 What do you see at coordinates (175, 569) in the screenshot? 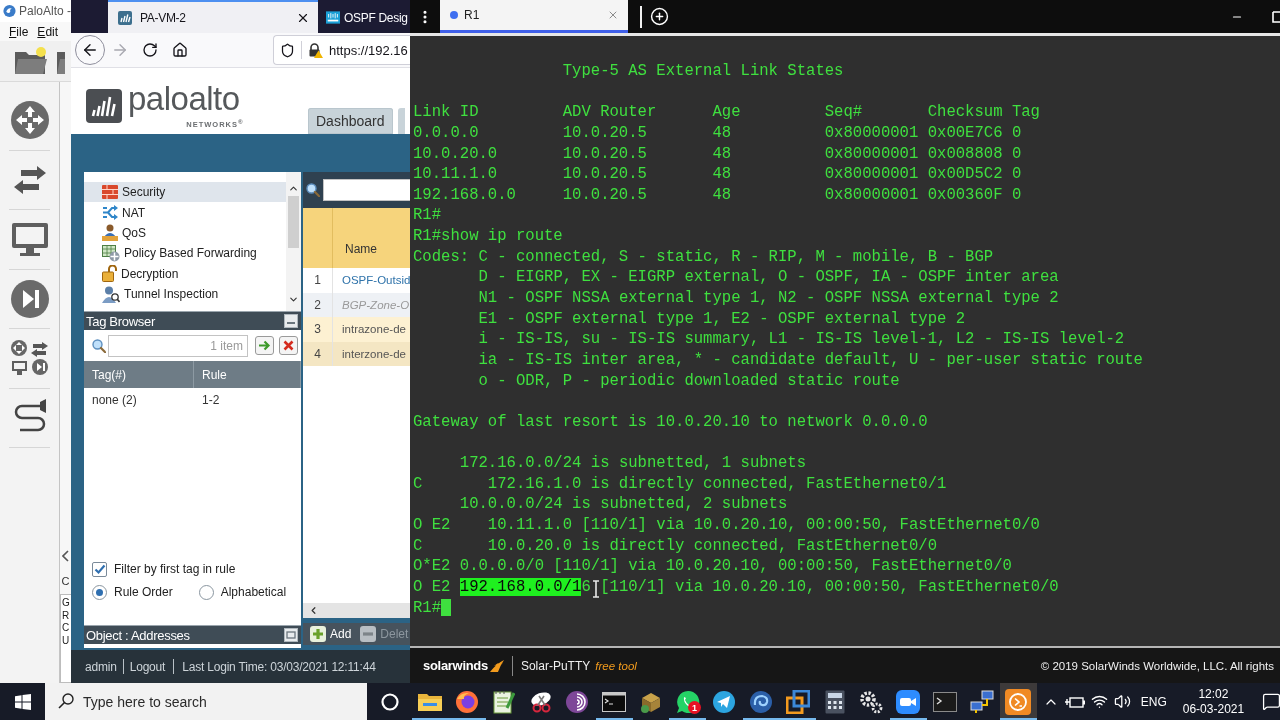
I see `checkbox-label: Filter by first tag in rule` at bounding box center [175, 569].